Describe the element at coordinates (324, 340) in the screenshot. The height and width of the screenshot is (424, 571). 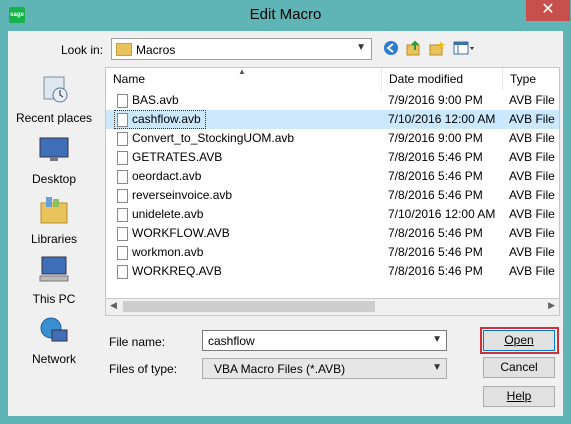
I see `file-name-input: cashflow ▼` at that location.